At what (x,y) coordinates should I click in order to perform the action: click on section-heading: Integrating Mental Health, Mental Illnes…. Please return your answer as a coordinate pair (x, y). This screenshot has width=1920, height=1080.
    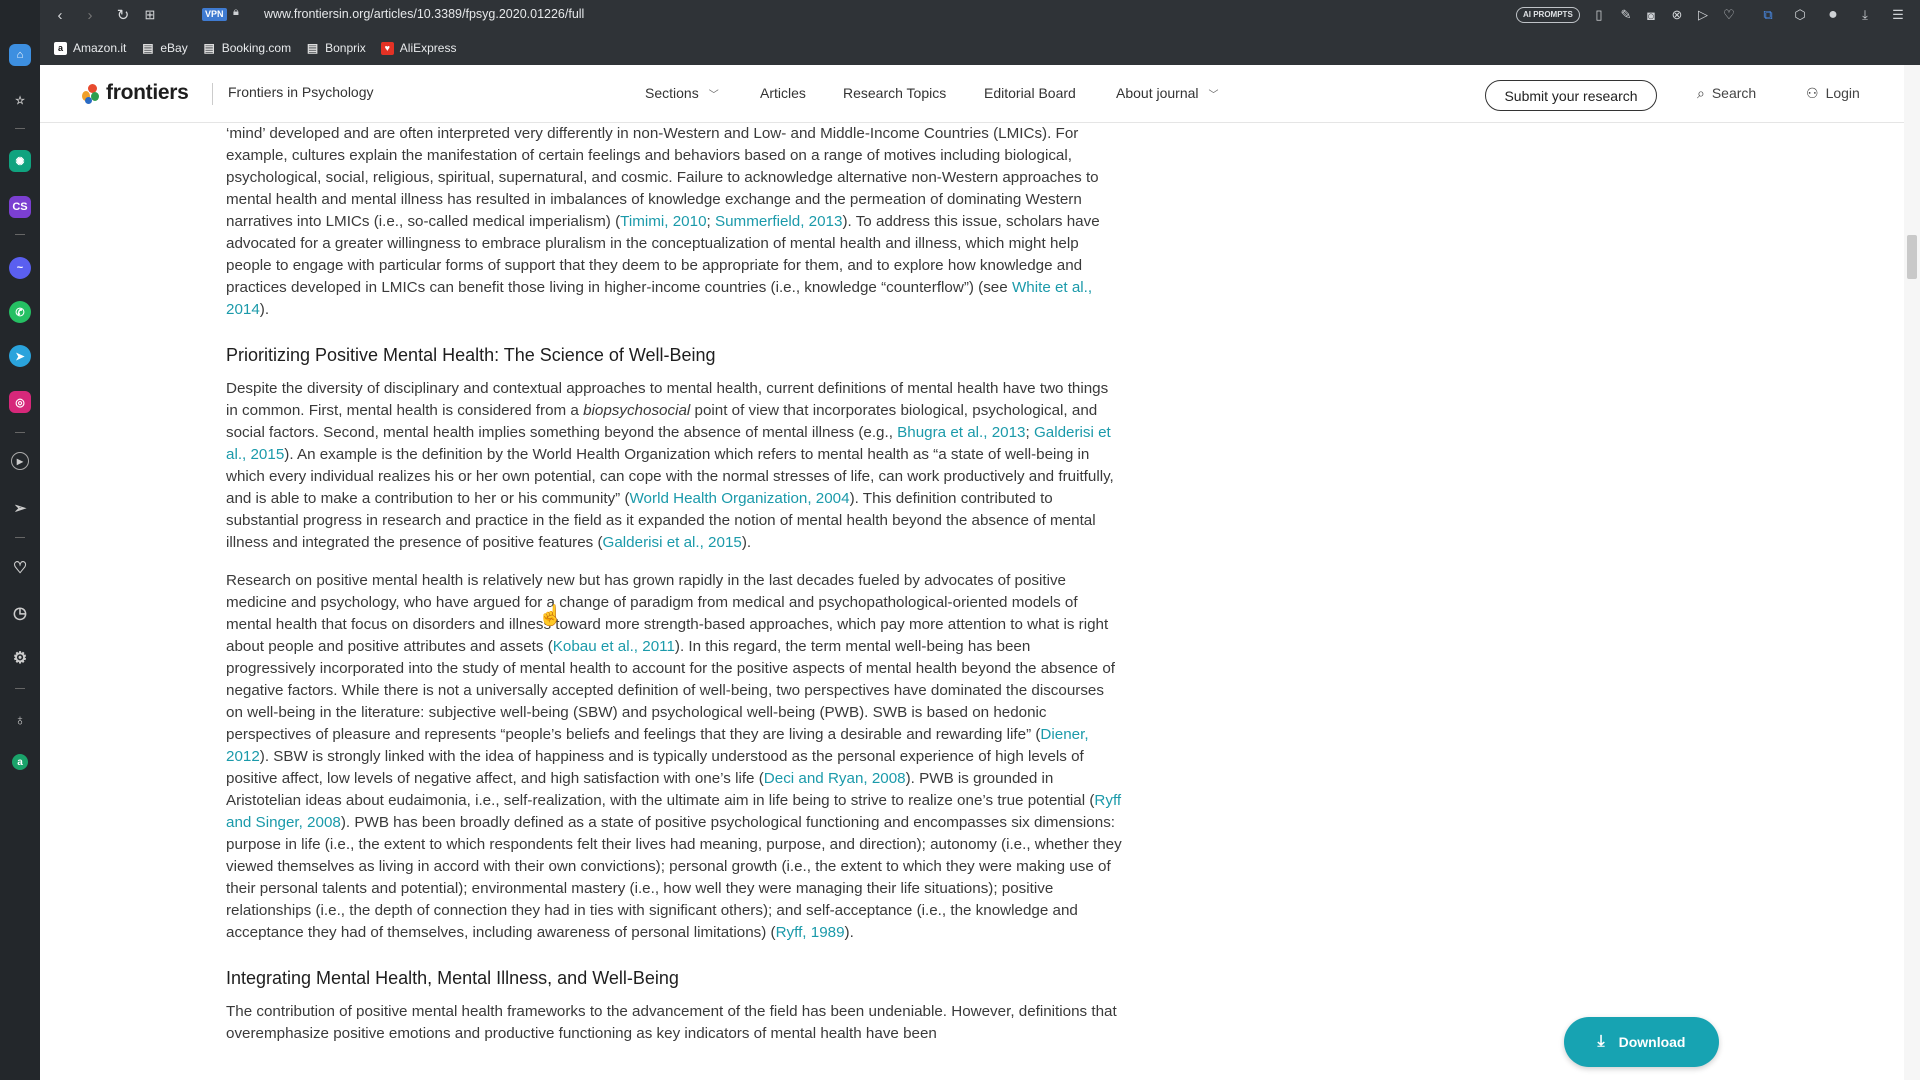
    Looking at the image, I should click on (452, 978).